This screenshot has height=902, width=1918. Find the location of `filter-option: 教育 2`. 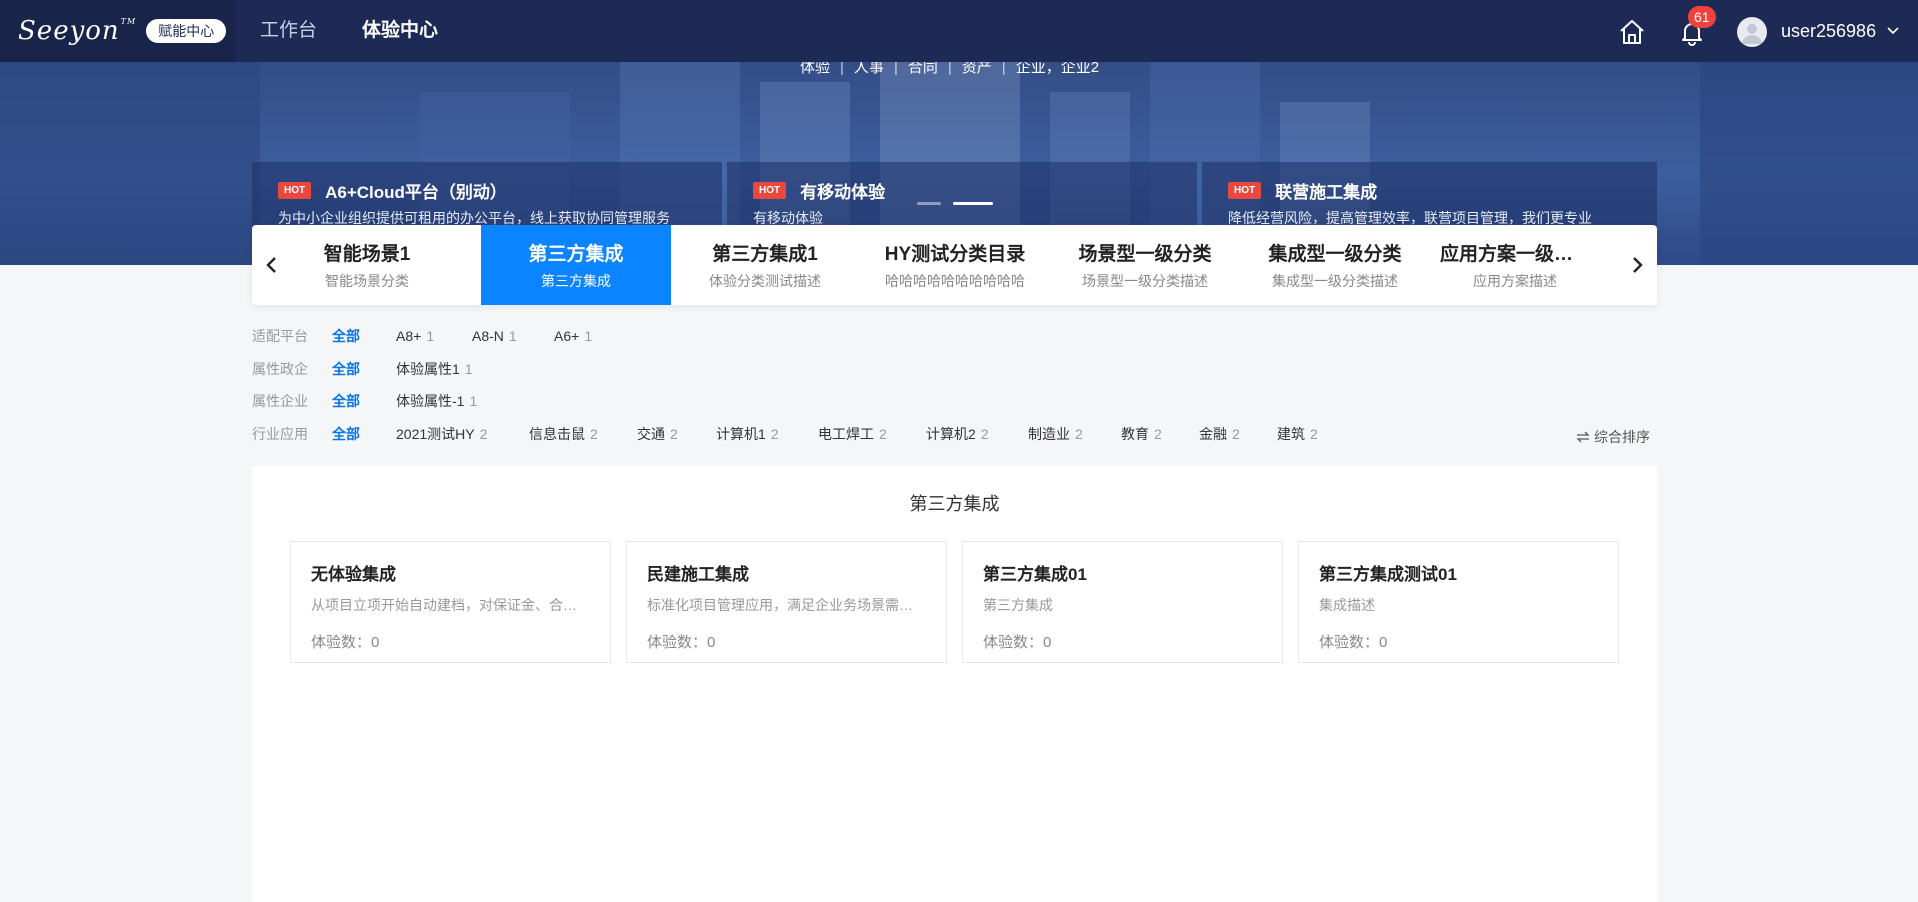

filter-option: 教育 2 is located at coordinates (1141, 434).